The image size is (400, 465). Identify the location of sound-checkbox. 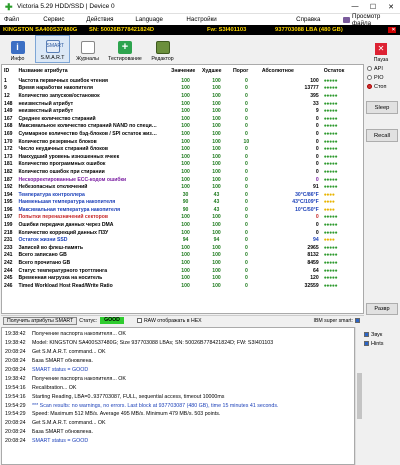
(366, 334).